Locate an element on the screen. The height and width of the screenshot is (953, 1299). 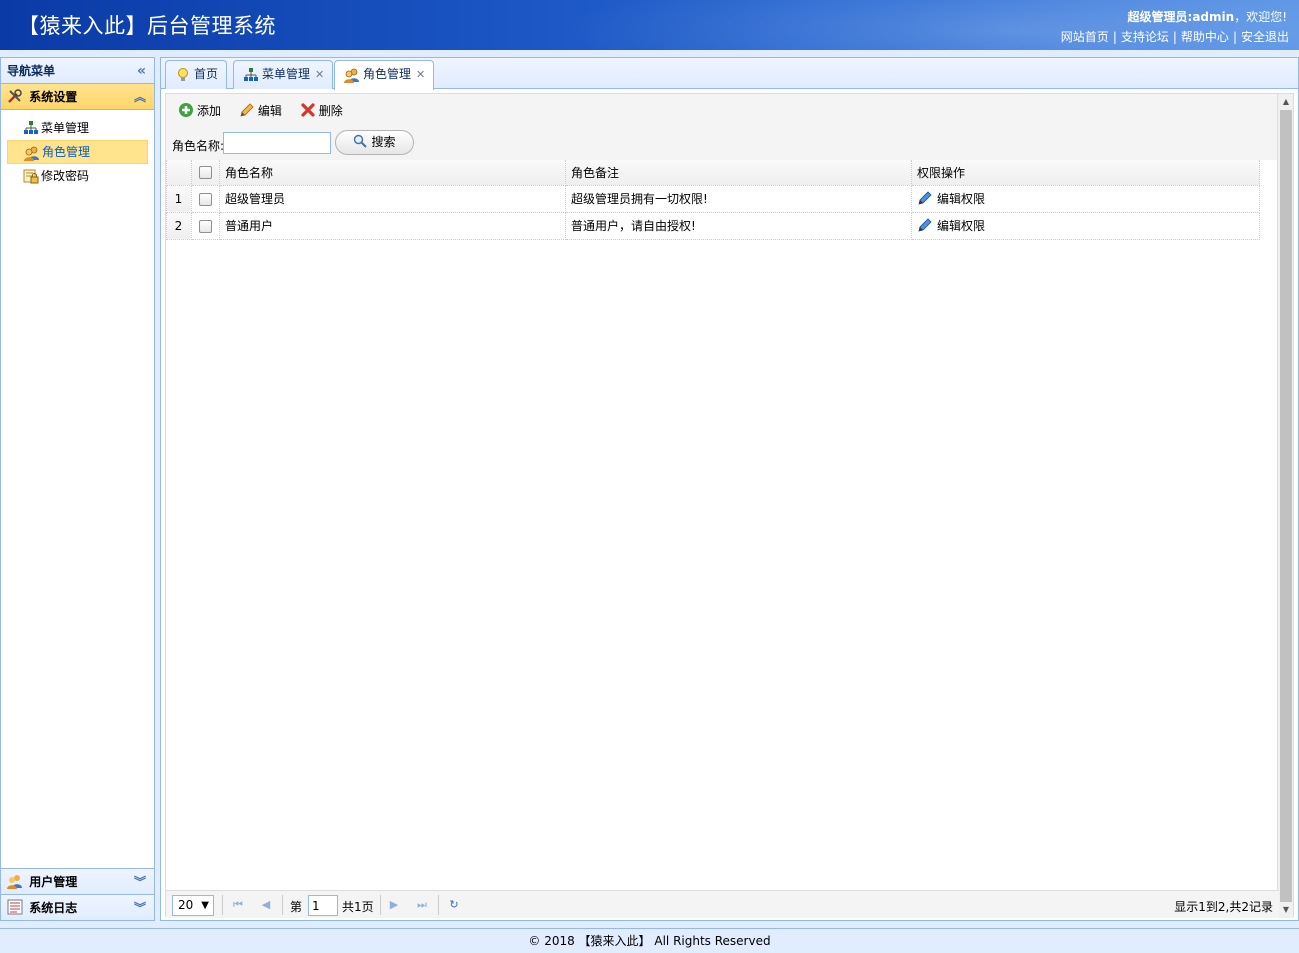
link-site-home: 网站首页 is located at coordinates (1085, 37).